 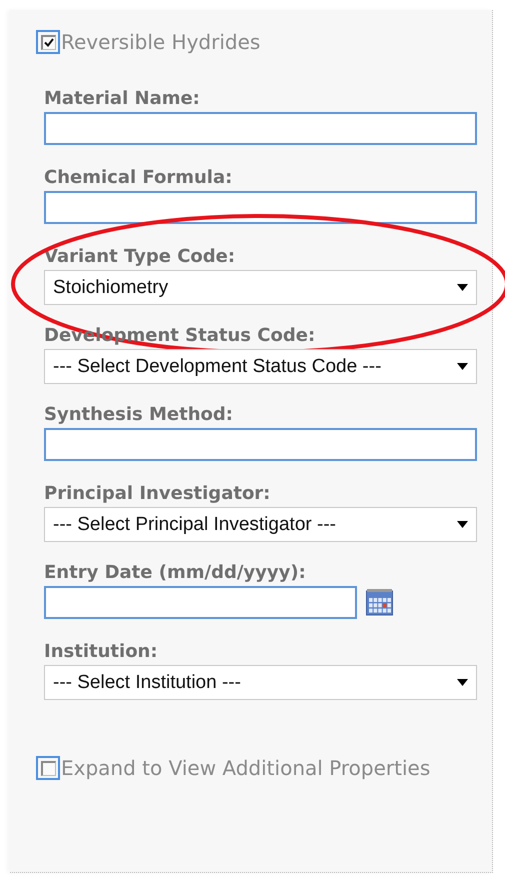 I want to click on checkbox-label: Expand to View Additional Properties, so click(x=245, y=768).